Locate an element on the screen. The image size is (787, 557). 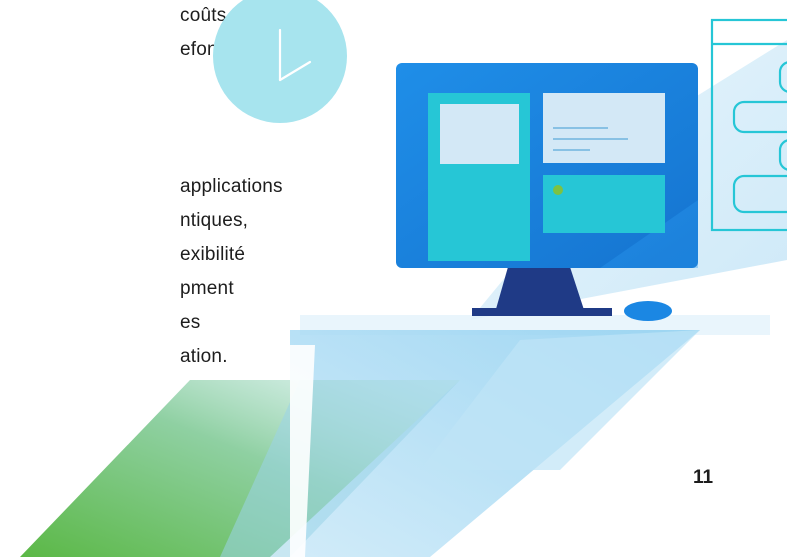
mouse-icon is located at coordinates (648, 311).